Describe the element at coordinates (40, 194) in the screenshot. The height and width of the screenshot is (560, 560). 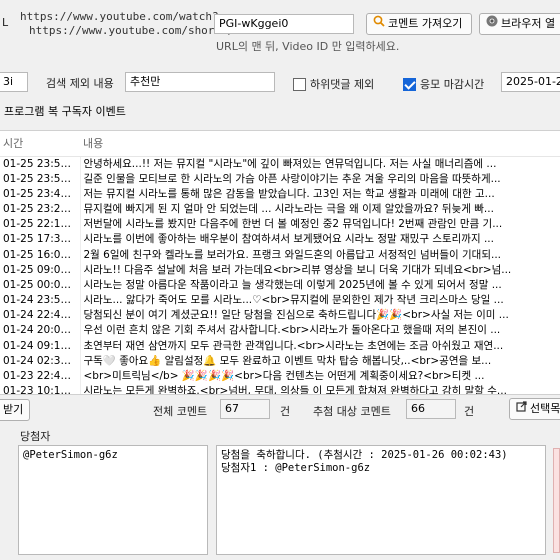
I see `row-time: 01-25 23:44:11` at that location.